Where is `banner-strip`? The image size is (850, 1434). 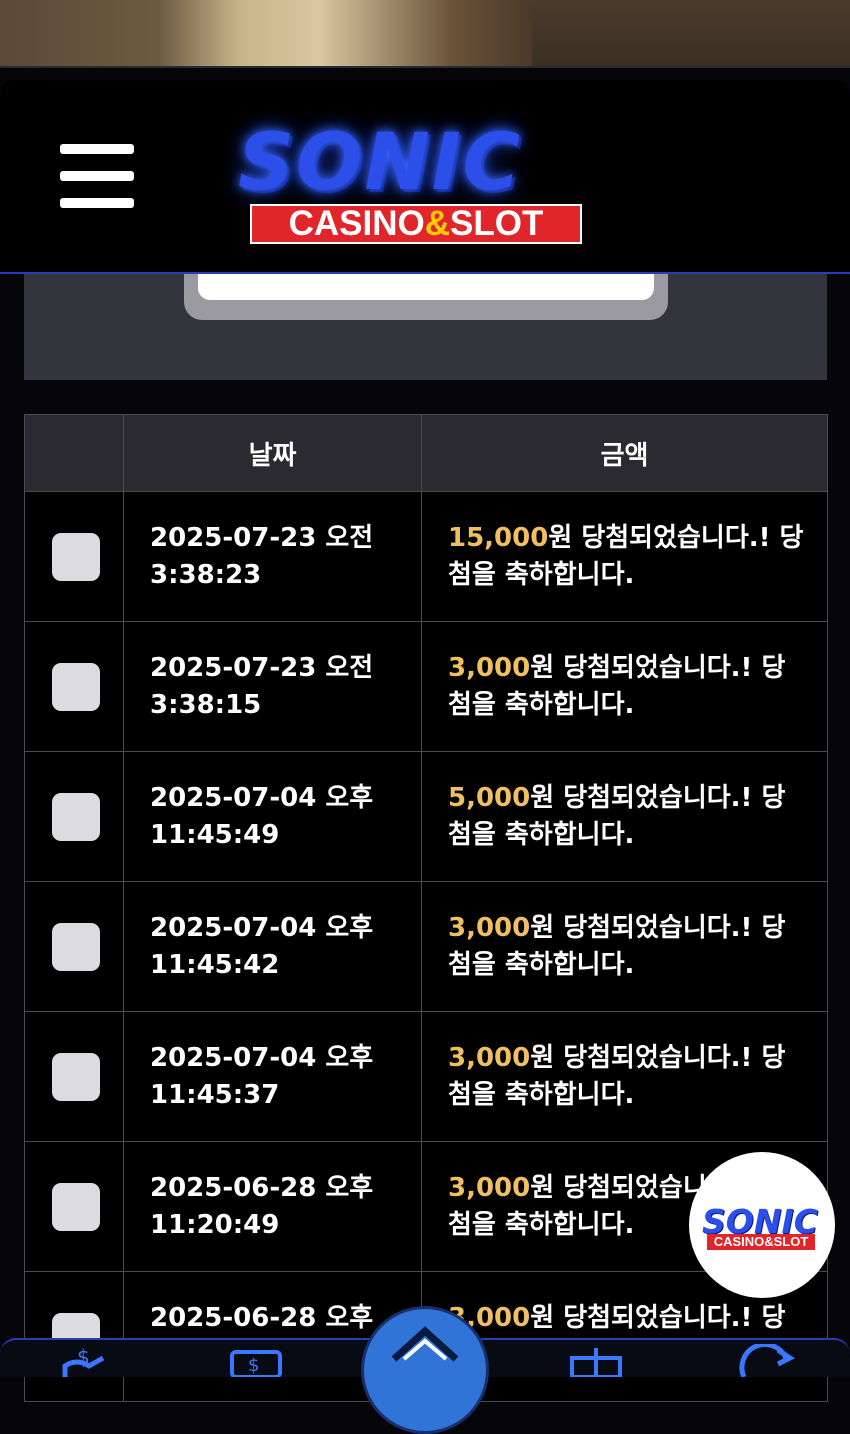 banner-strip is located at coordinates (425, 67).